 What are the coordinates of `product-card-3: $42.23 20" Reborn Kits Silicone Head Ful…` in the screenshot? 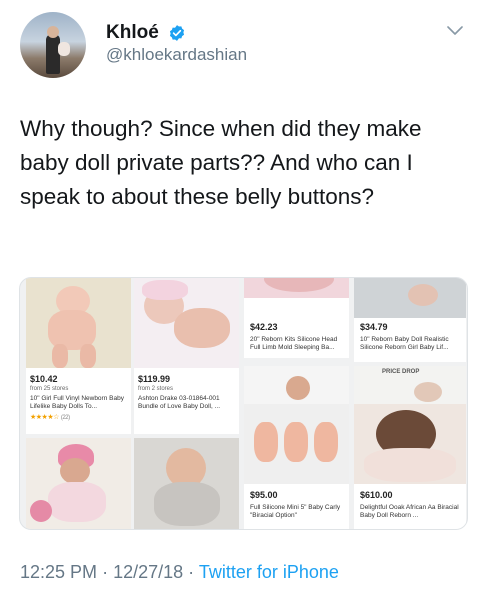 It's located at (296, 328).